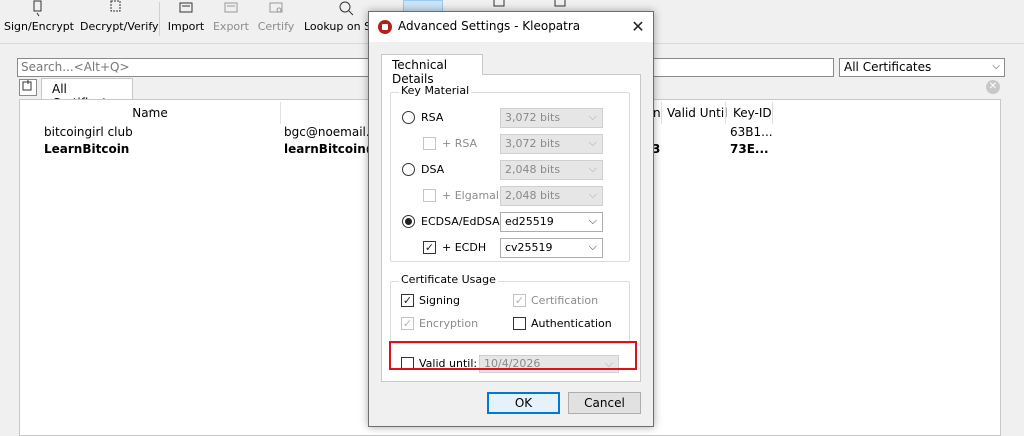  Describe the element at coordinates (533, 169) in the screenshot. I see `dsa-bits-value: 2,048 bits` at that location.